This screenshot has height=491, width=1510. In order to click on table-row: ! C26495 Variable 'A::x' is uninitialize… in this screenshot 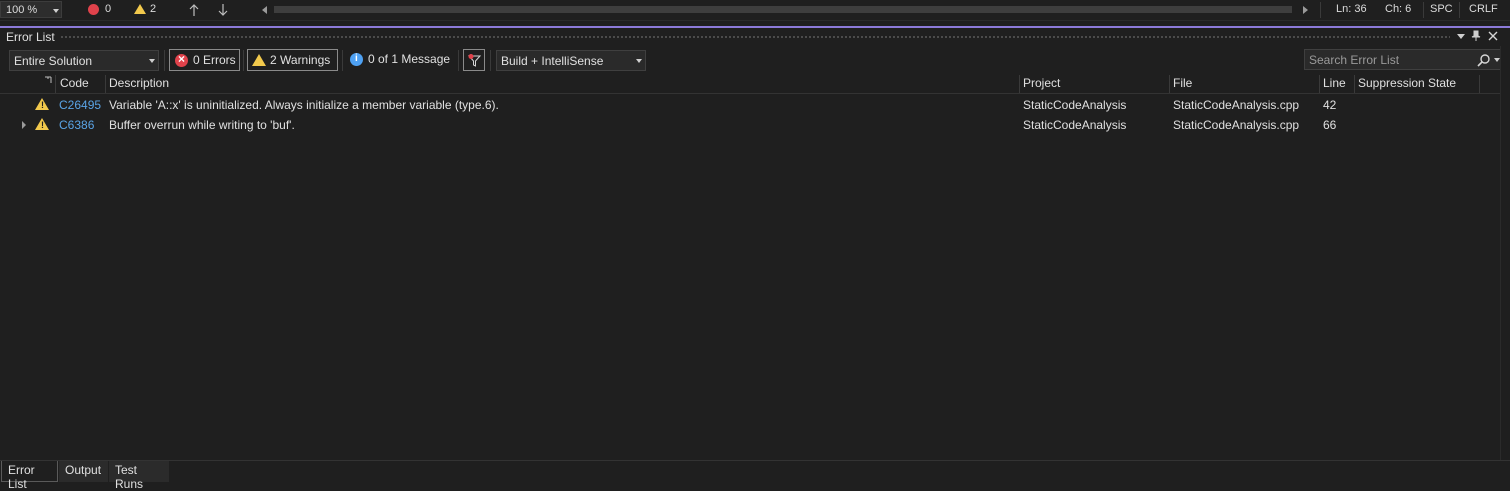, I will do `click(750, 105)`.